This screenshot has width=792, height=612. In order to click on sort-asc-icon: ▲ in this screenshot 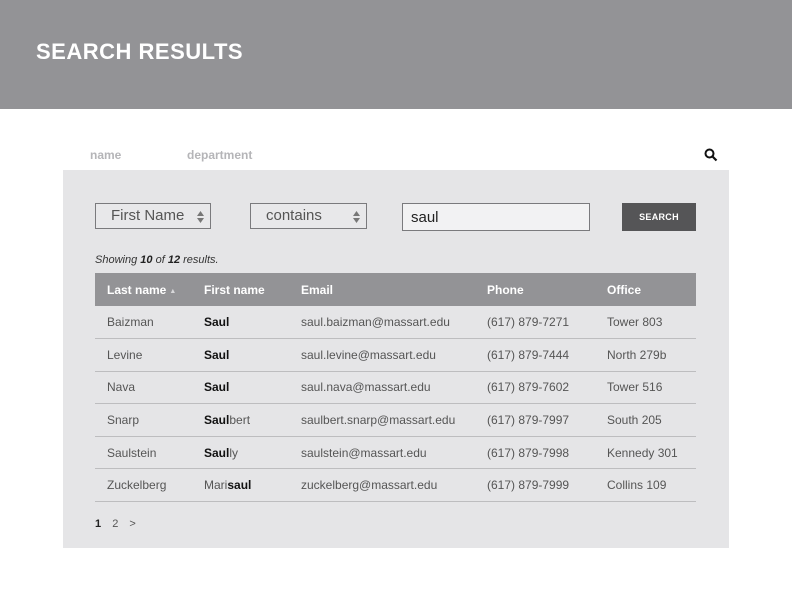, I will do `click(173, 291)`.